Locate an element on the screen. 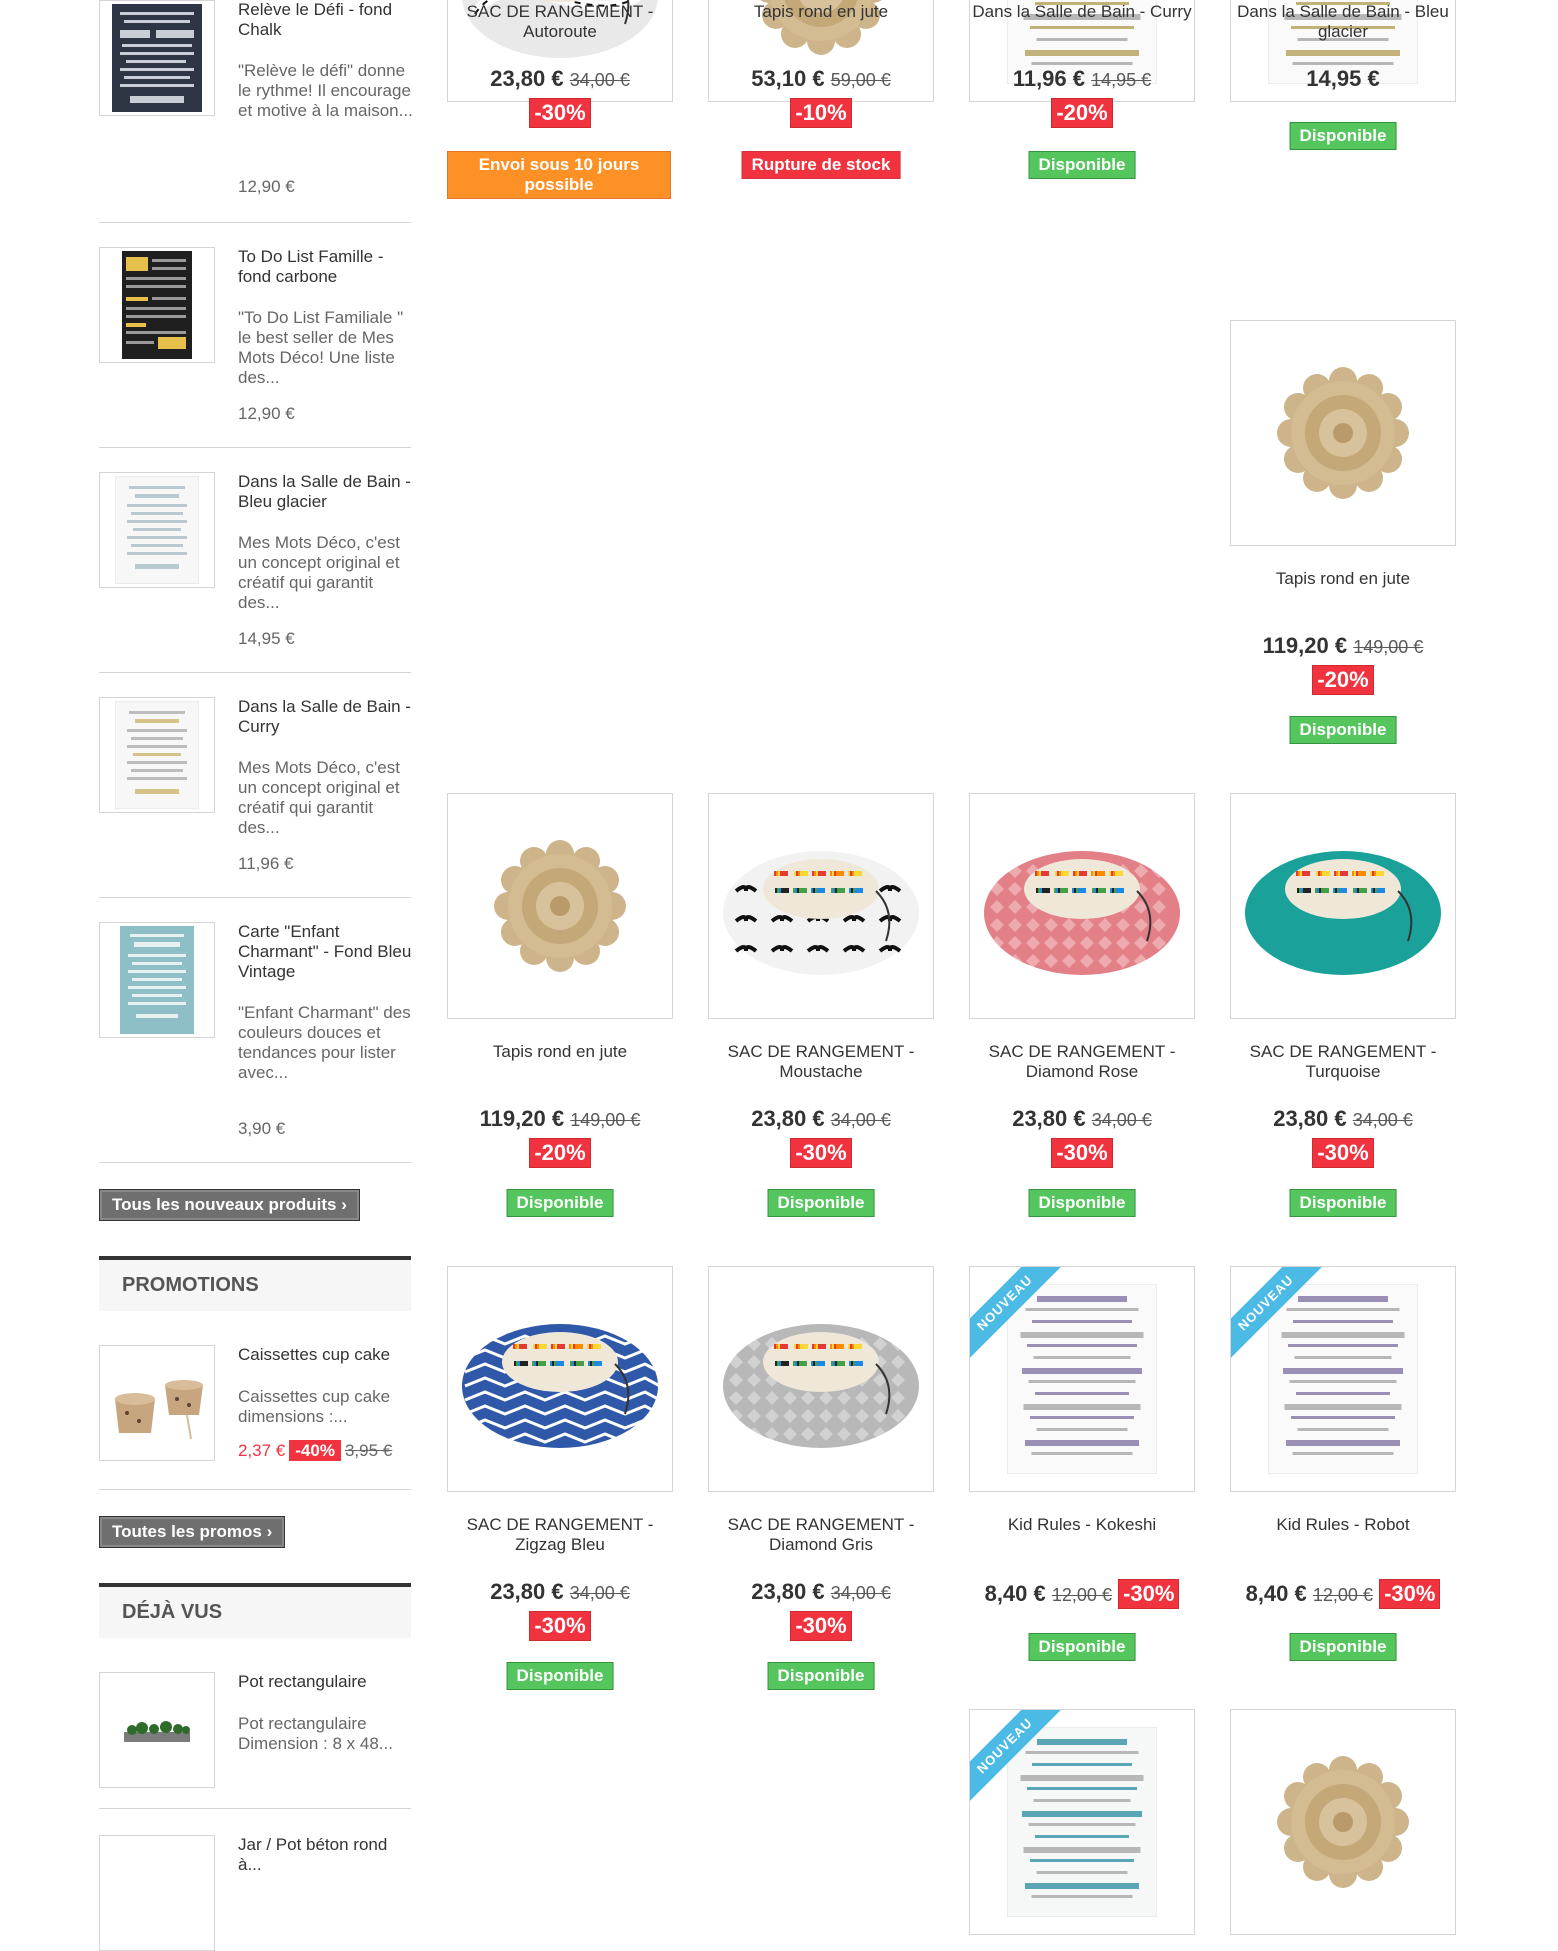  button-label: Tous les nouveaux produits is located at coordinates (224, 1204).